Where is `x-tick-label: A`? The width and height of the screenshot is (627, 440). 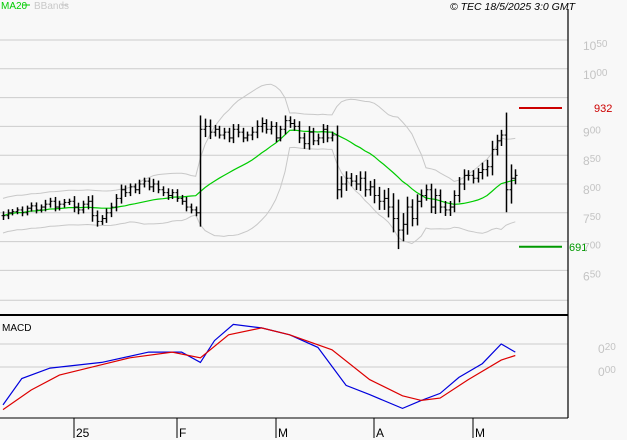
x-tick-label: A is located at coordinates (380, 433).